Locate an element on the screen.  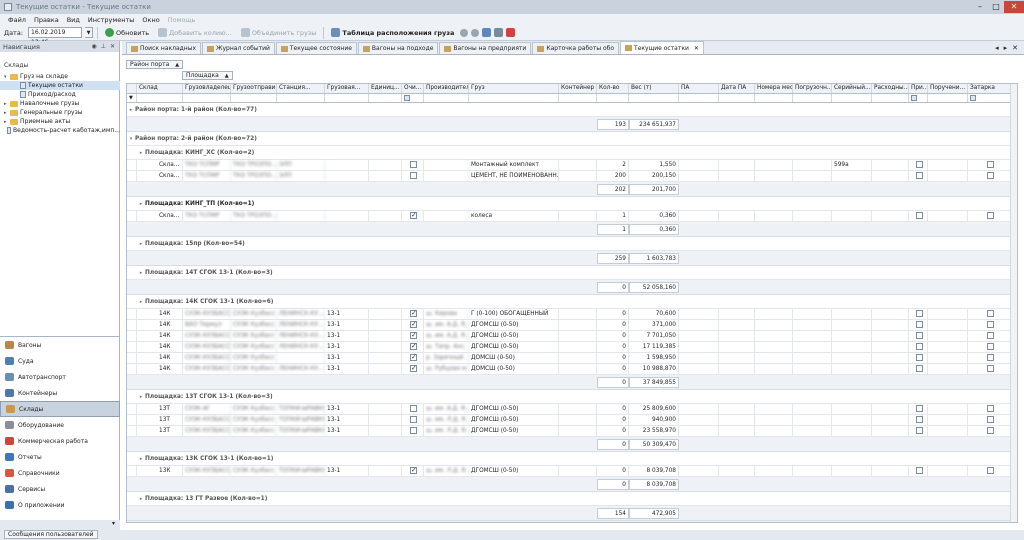
document-tab: Журнал событий is located at coordinates (238, 48).